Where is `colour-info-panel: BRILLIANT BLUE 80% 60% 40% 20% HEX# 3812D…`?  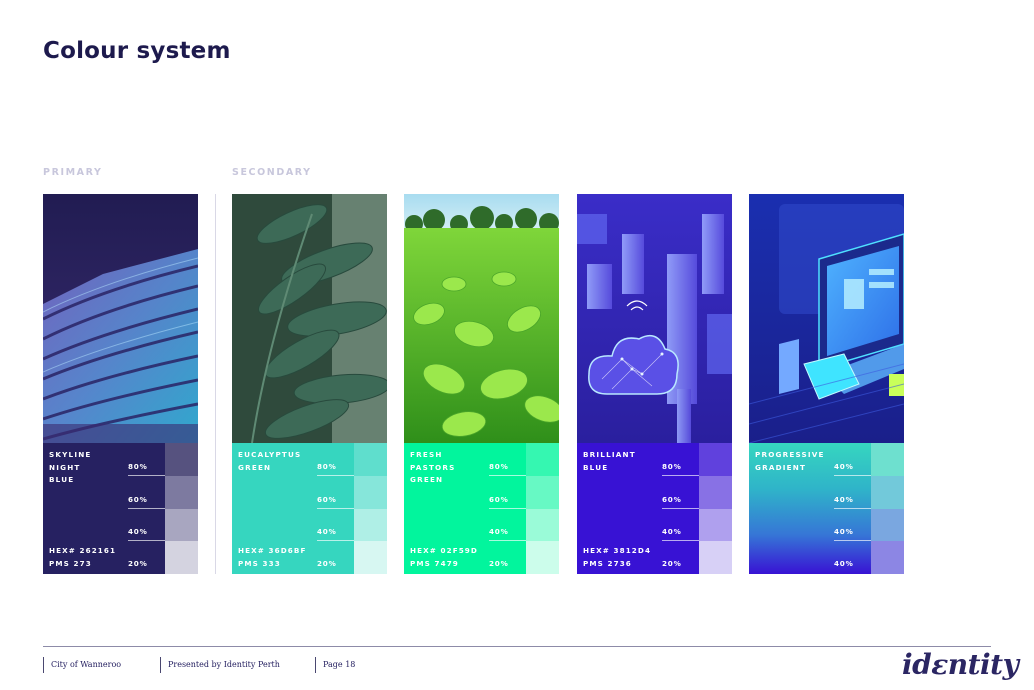
colour-info-panel: BRILLIANT BLUE 80% 60% 40% 20% HEX# 3812D… is located at coordinates (654, 508).